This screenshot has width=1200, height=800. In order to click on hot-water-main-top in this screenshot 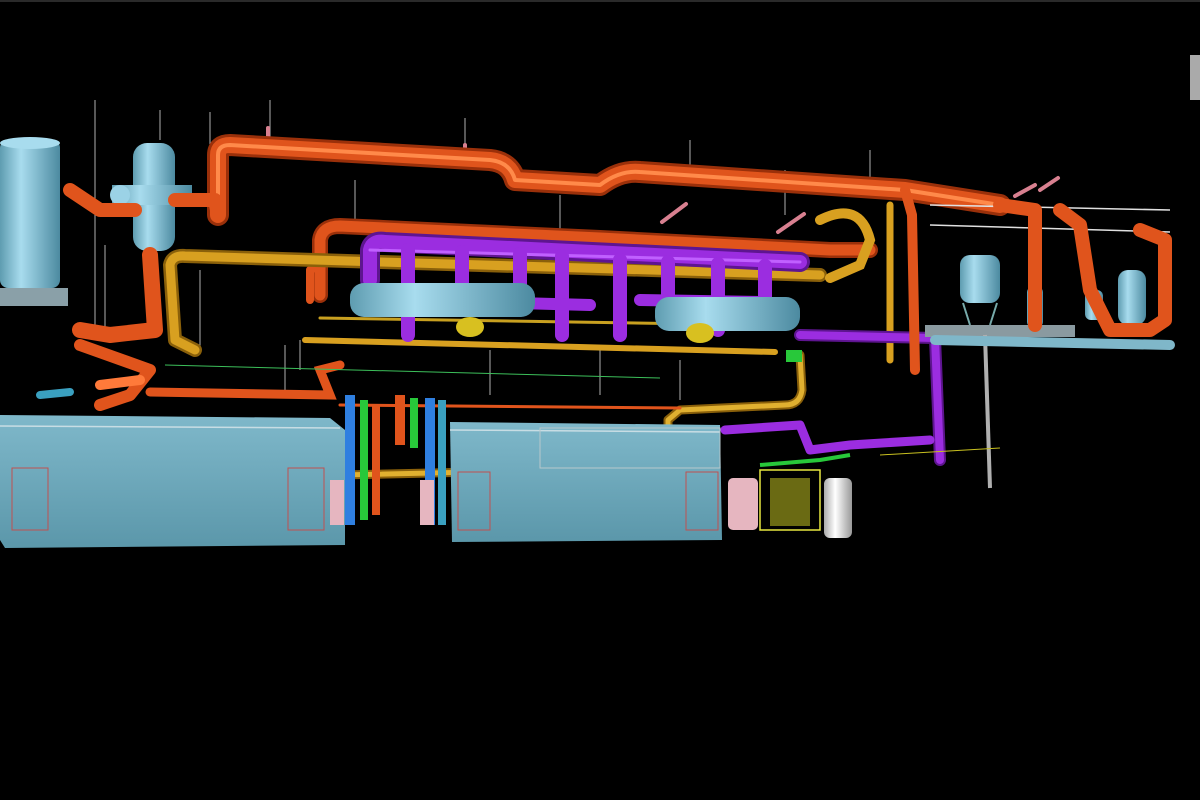, I will do `click(609, 180)`.